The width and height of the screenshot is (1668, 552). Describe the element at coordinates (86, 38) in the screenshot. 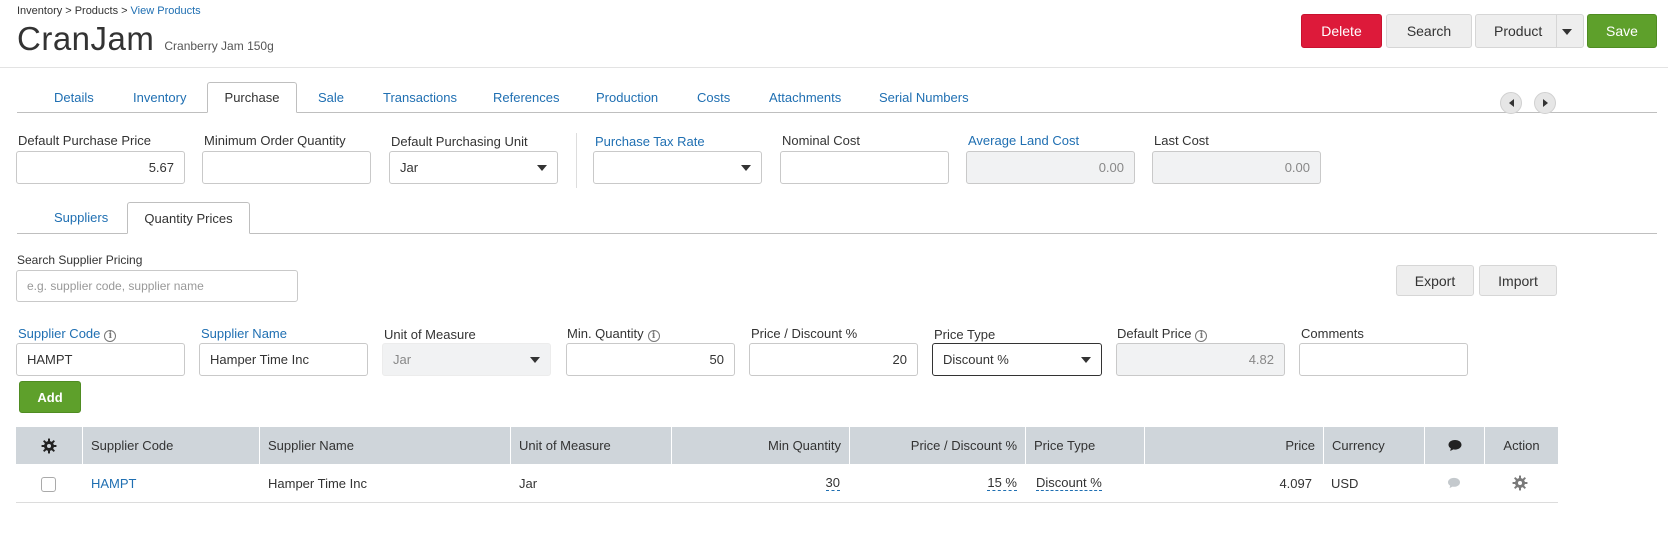

I see `page-title: CranJam` at that location.